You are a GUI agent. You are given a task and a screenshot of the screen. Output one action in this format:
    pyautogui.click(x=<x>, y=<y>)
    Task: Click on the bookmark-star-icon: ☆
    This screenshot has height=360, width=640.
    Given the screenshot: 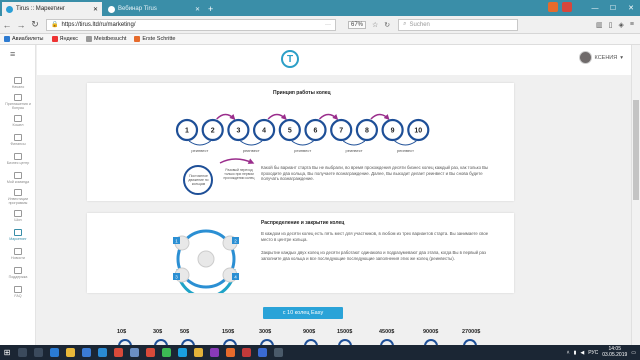 What is the action you would take?
    pyautogui.click(x=375, y=25)
    